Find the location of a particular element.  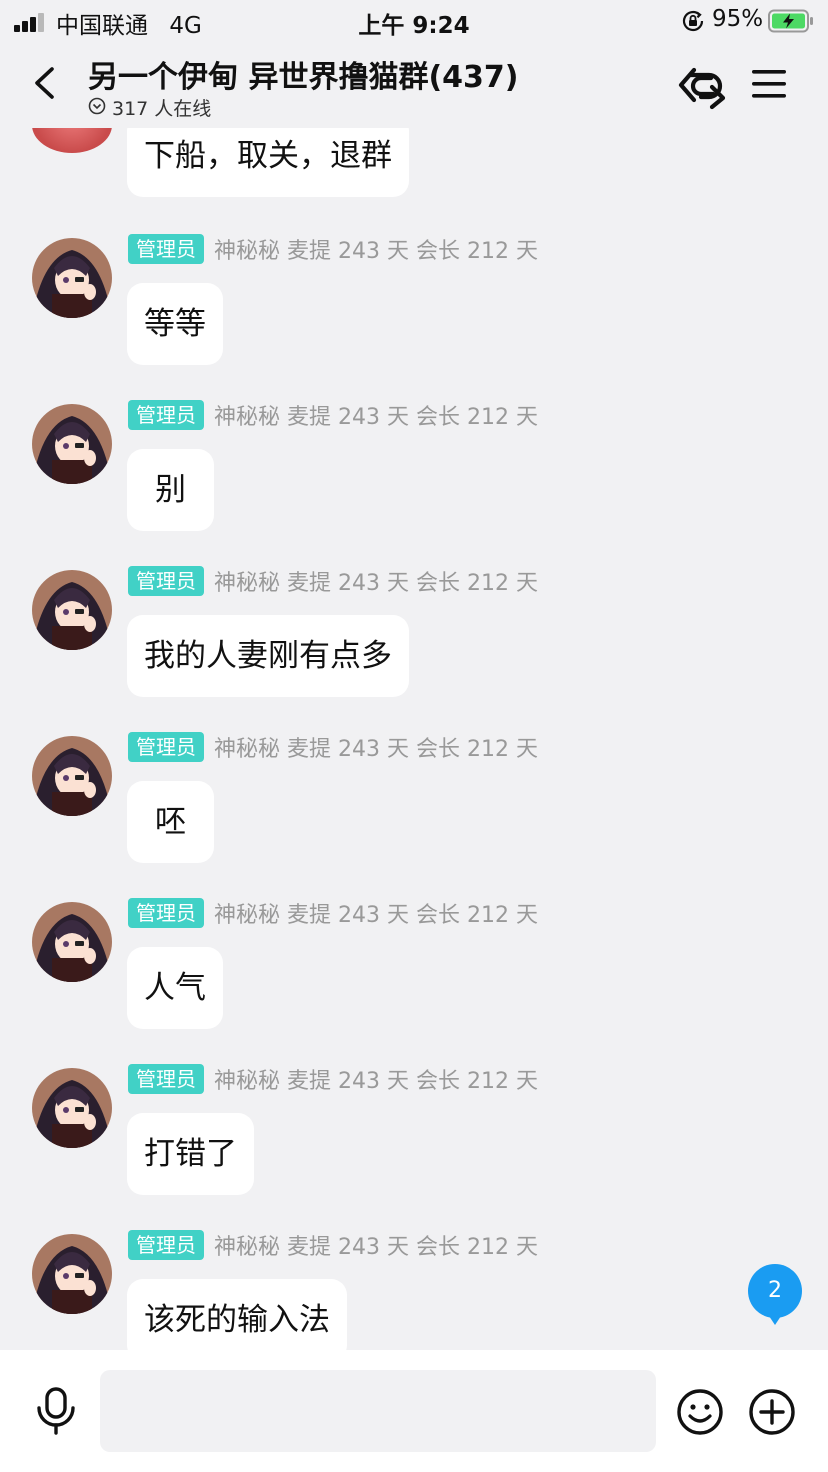

message-bubble: 打错了 is located at coordinates (190, 1154).